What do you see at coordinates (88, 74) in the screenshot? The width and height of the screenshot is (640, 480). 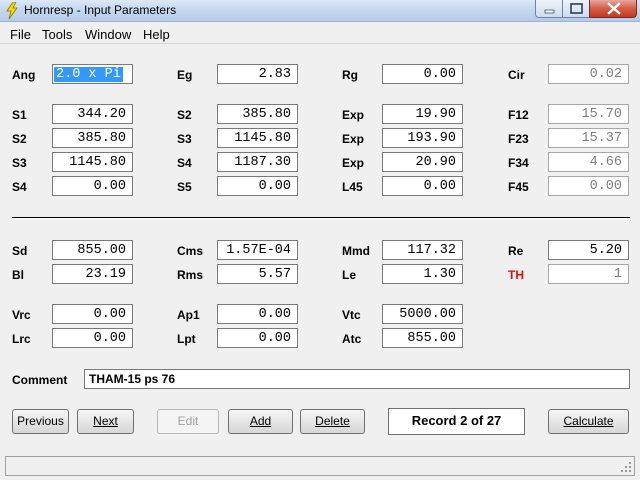 I see `ang-value: 2.0 x Pi` at bounding box center [88, 74].